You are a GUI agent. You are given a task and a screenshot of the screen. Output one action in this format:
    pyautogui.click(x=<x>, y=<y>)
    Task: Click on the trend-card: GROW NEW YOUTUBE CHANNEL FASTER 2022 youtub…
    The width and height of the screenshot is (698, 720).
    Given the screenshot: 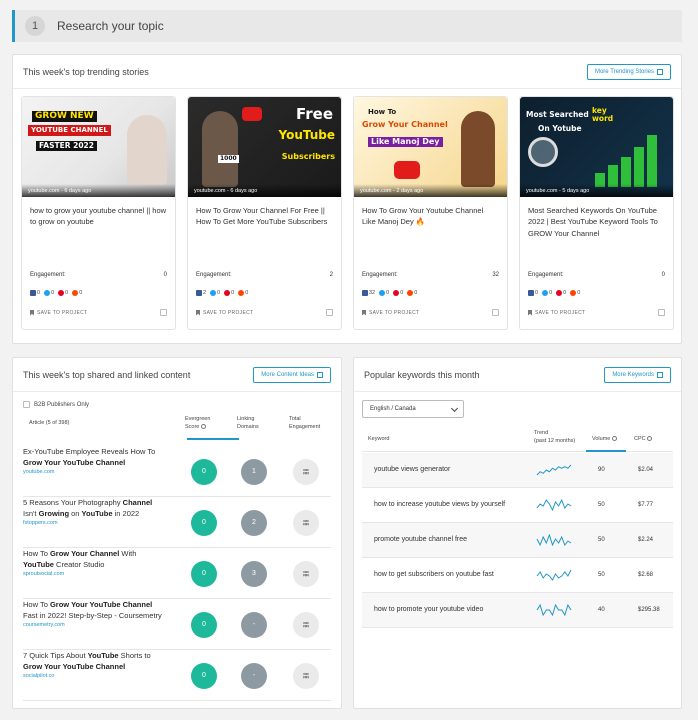 What is the action you would take?
    pyautogui.click(x=98, y=213)
    